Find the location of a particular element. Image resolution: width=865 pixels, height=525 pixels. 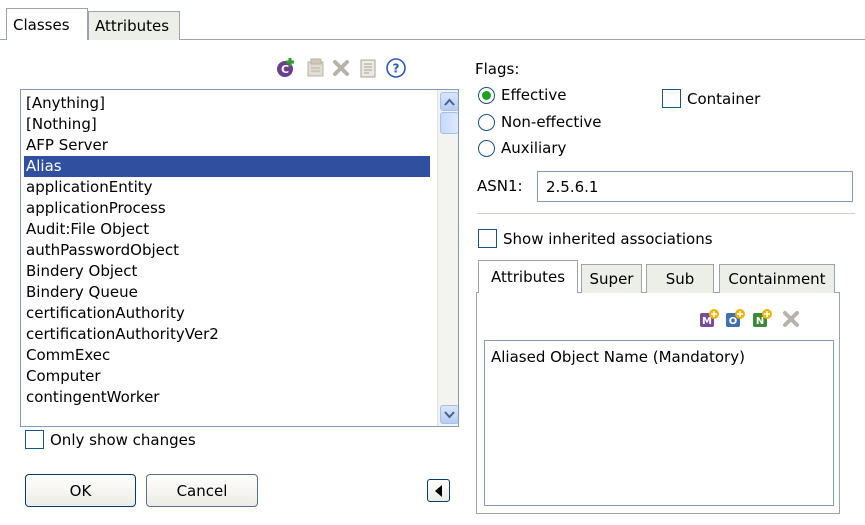

subtab-containment: Containment is located at coordinates (777, 278).